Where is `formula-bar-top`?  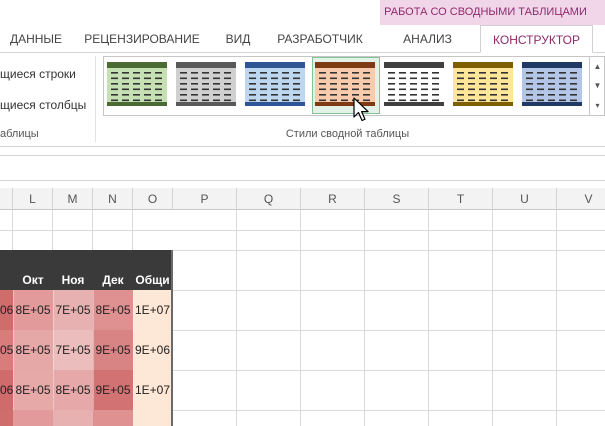 formula-bar-top is located at coordinates (302, 155).